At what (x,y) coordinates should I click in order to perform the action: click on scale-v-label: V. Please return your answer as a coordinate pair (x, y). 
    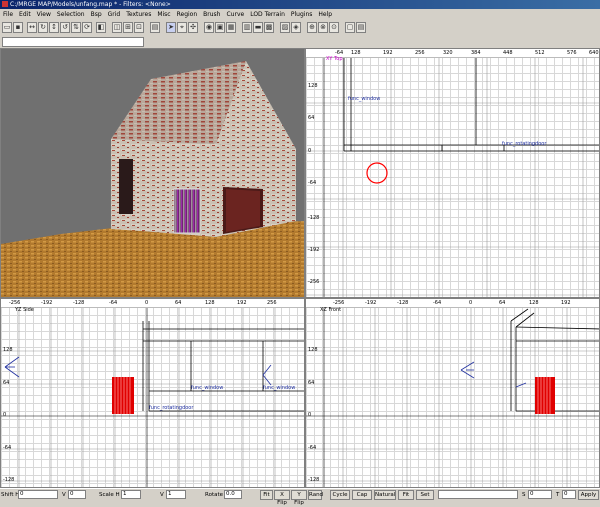
    Looking at the image, I should click on (162, 495).